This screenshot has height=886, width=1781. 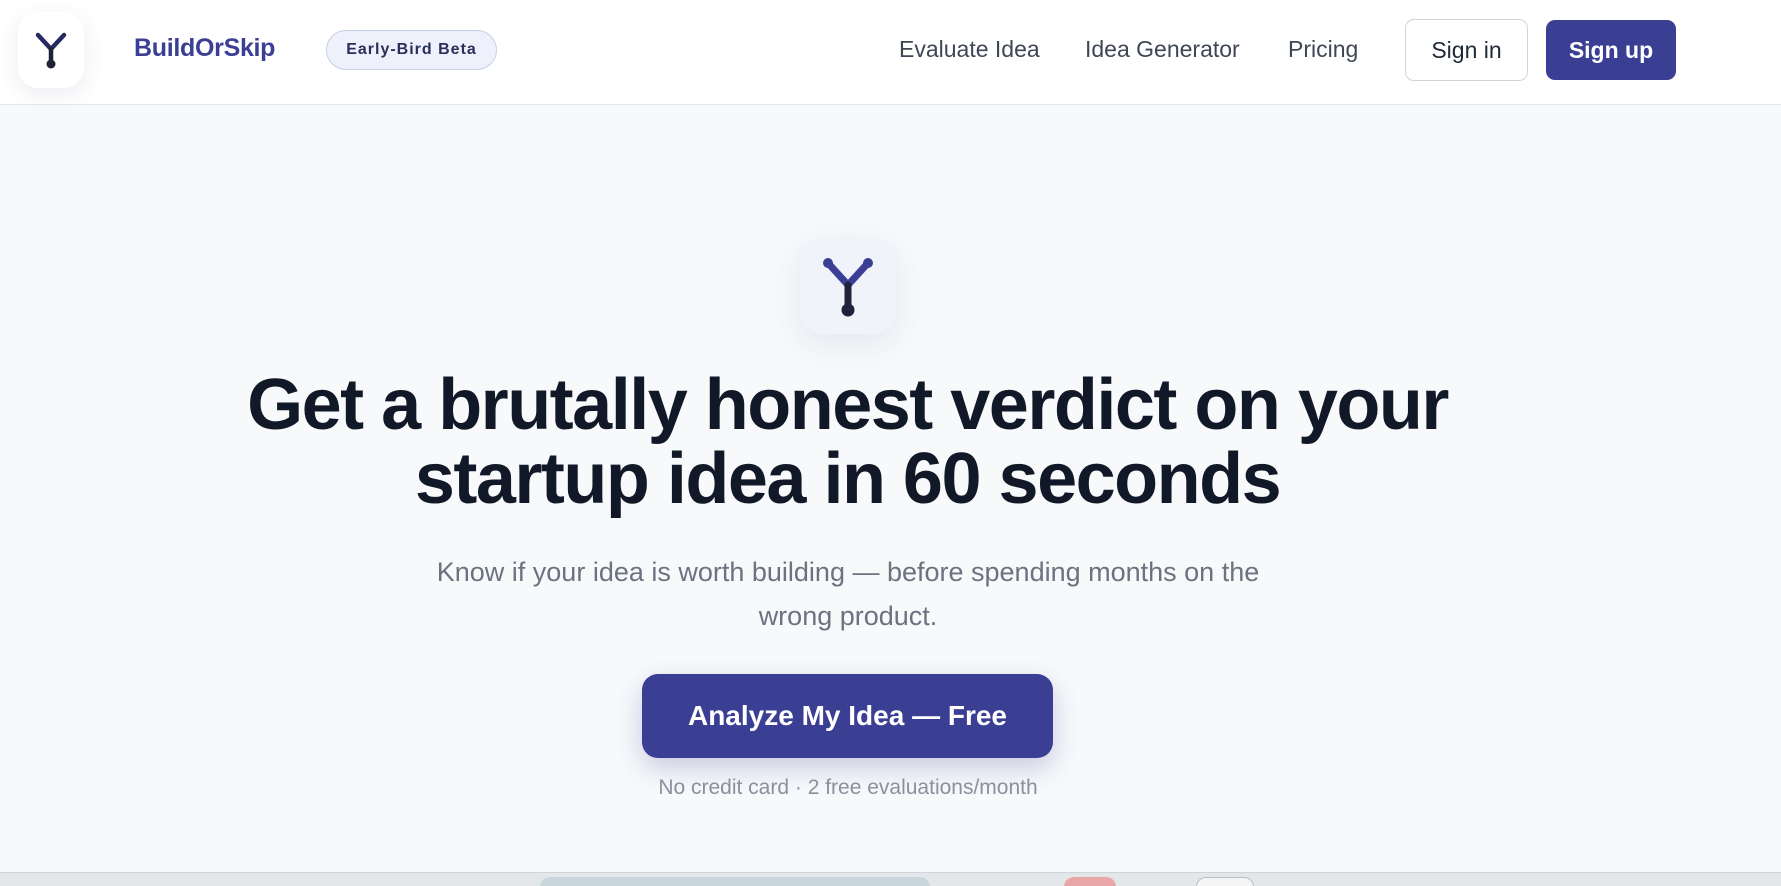 I want to click on nav-link-evaluate-idea: Evaluate Idea, so click(x=969, y=49).